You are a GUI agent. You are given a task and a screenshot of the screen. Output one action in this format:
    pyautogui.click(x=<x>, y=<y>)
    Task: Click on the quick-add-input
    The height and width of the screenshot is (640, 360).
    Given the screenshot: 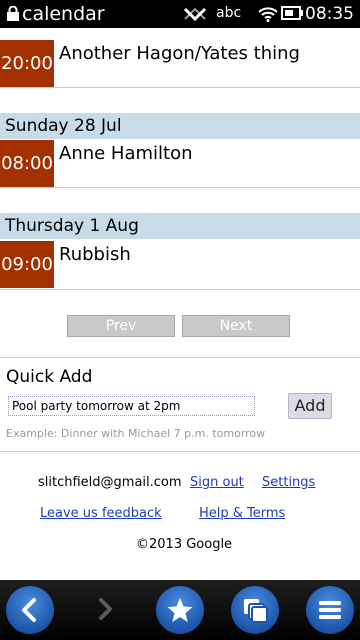 What is the action you would take?
    pyautogui.click(x=131, y=406)
    